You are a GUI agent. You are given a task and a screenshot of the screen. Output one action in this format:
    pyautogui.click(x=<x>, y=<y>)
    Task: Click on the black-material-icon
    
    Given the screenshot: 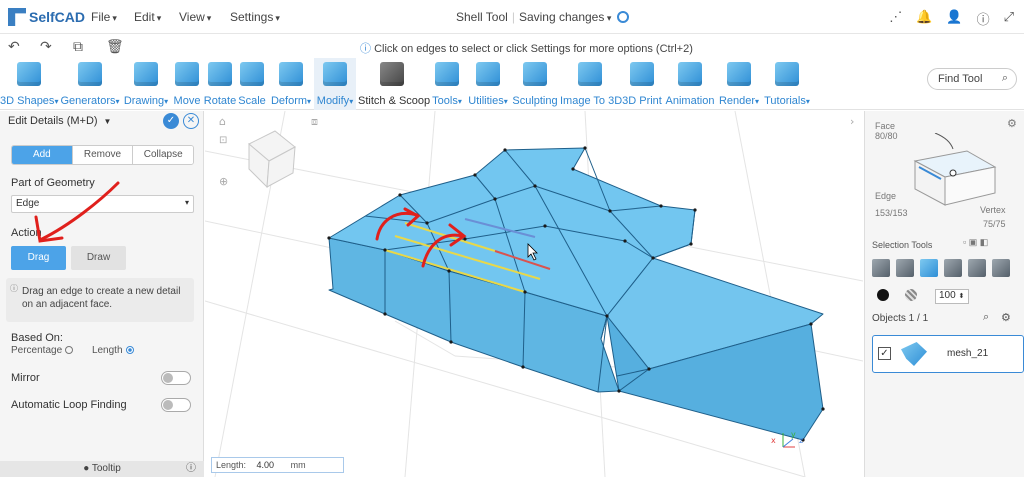 What is the action you would take?
    pyautogui.click(x=883, y=295)
    